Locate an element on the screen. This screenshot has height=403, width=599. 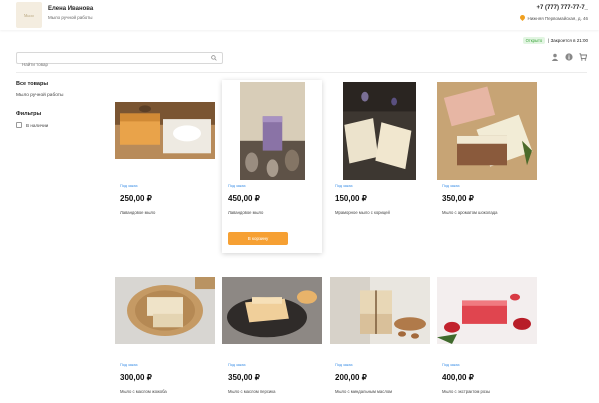
sidebar-item-handmade-soap: Мыло ручной работы is located at coordinates (39, 95).